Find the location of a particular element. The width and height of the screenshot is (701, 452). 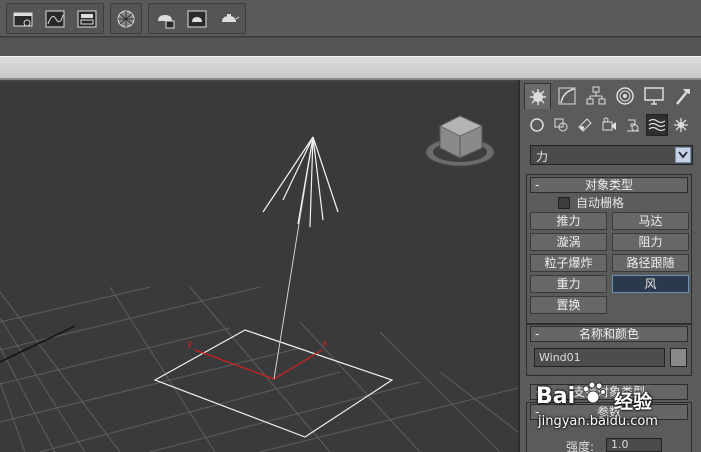

strength-label: 强度: is located at coordinates (580, 446).